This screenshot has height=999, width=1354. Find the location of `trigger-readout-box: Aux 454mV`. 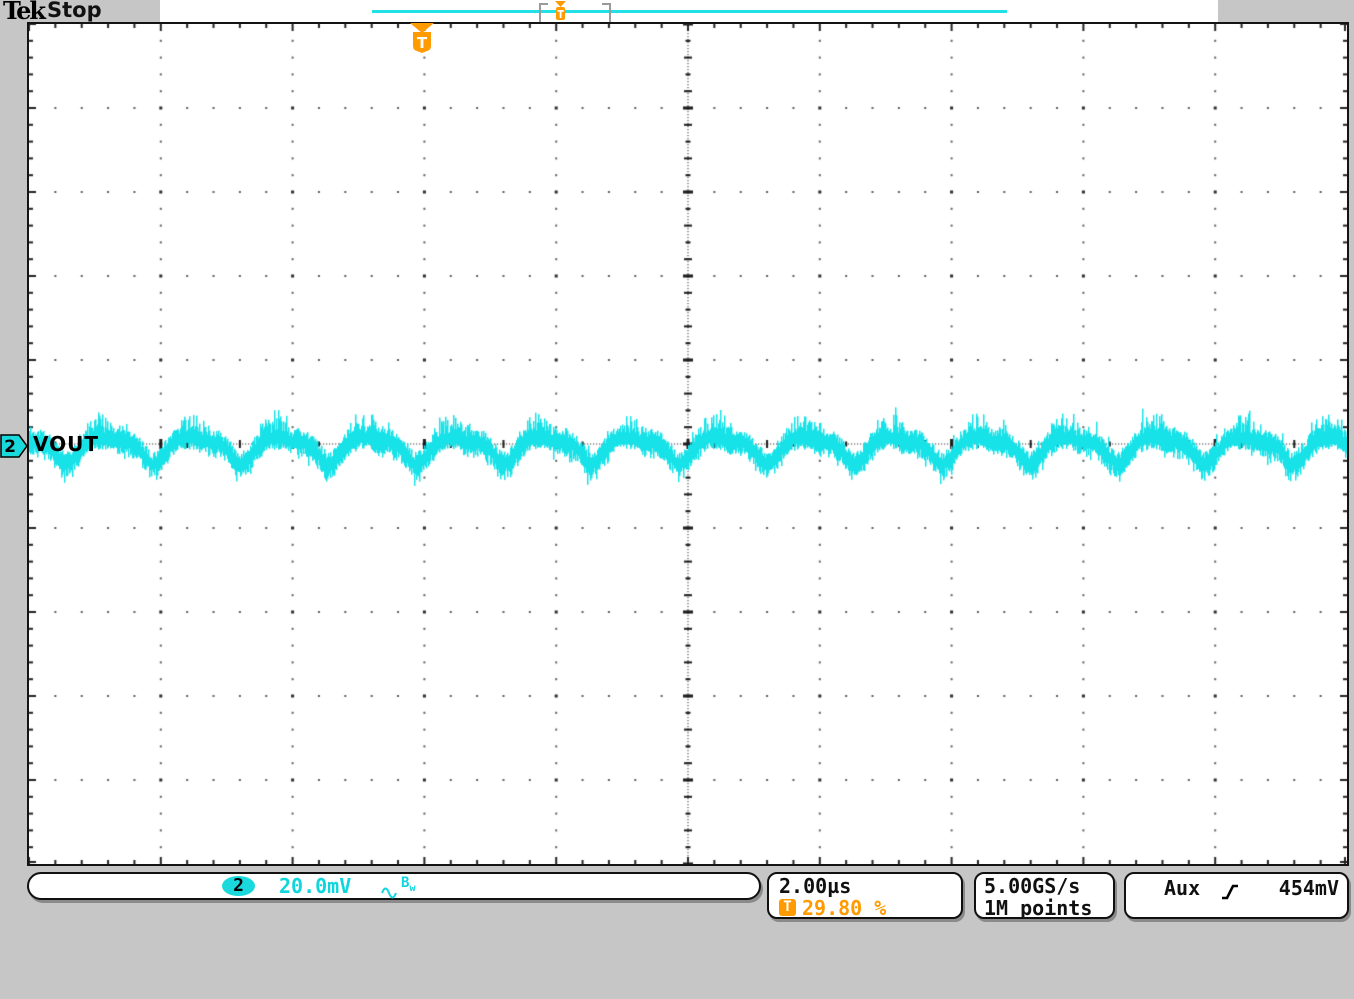

trigger-readout-box: Aux 454mV is located at coordinates (1236, 895).